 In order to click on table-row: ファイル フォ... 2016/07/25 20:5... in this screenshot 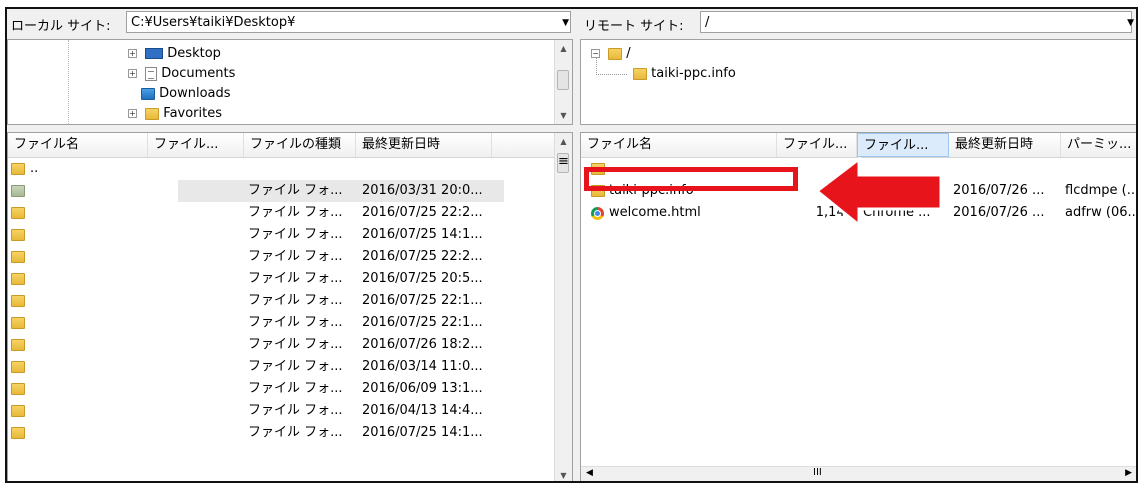, I will do `click(281, 279)`.